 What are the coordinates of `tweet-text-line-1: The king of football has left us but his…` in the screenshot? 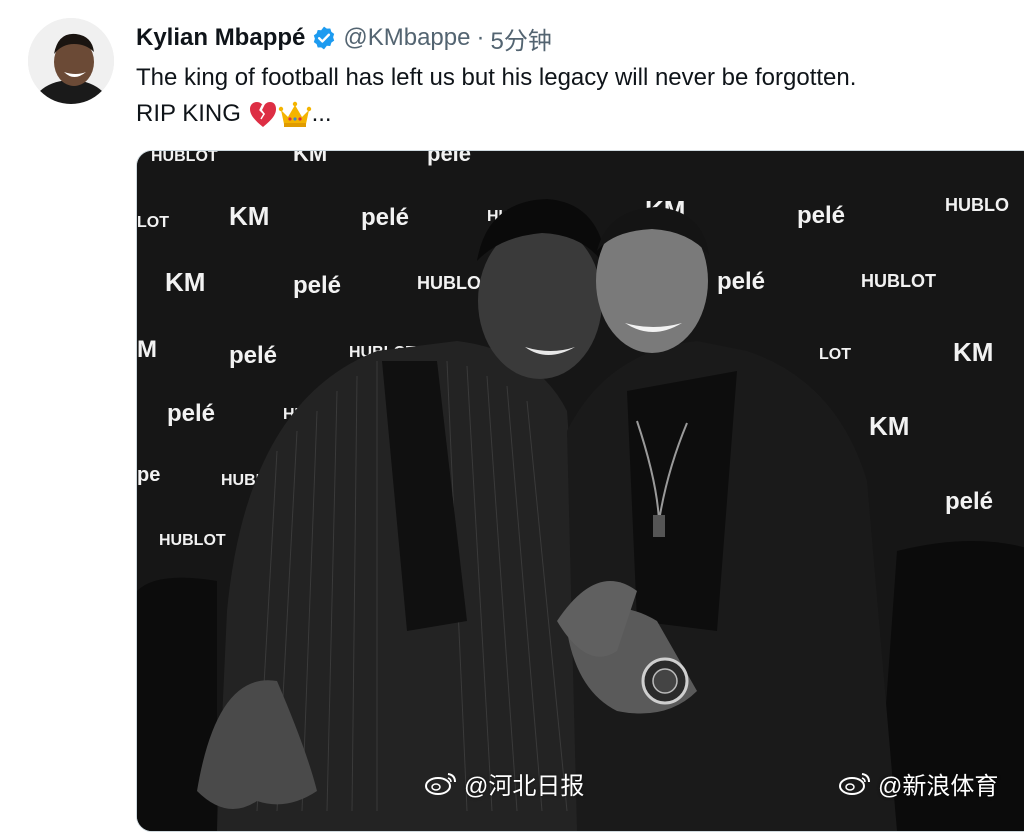 It's located at (496, 77).